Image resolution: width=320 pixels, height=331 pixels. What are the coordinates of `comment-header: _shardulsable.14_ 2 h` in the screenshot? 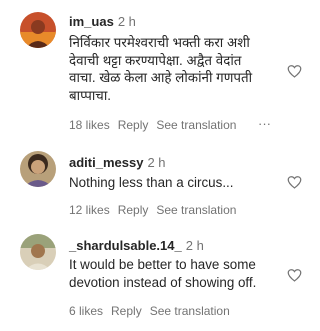 It's located at (136, 246).